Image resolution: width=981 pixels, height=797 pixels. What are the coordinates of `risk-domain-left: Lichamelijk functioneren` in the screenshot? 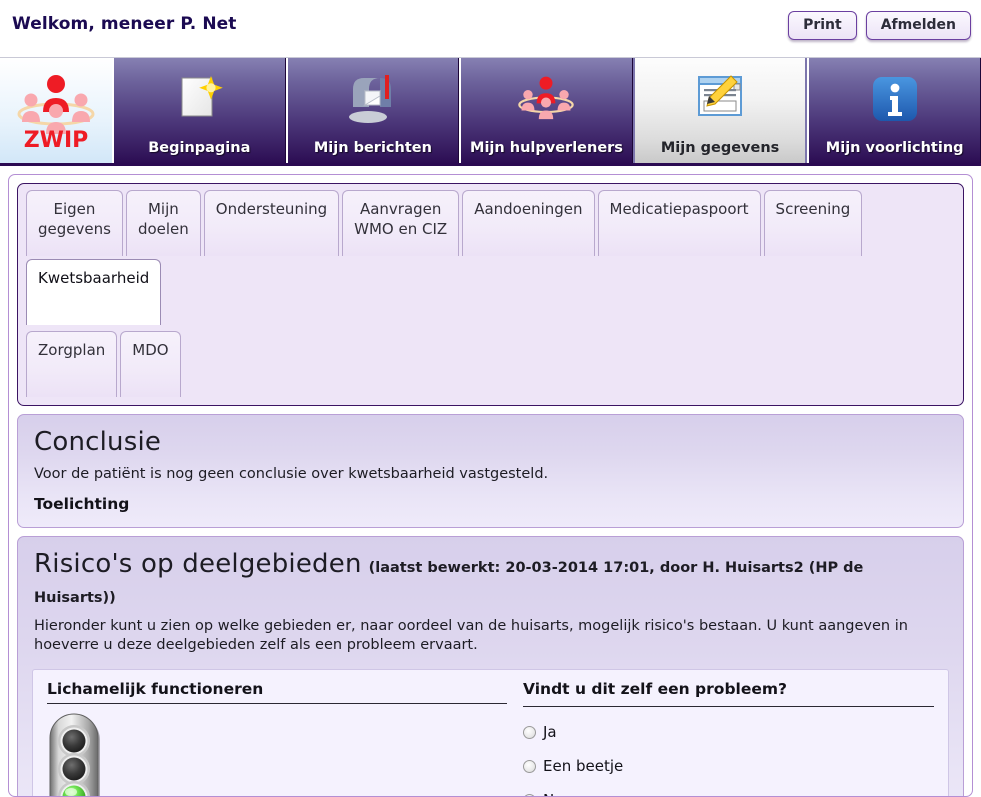 It's located at (277, 738).